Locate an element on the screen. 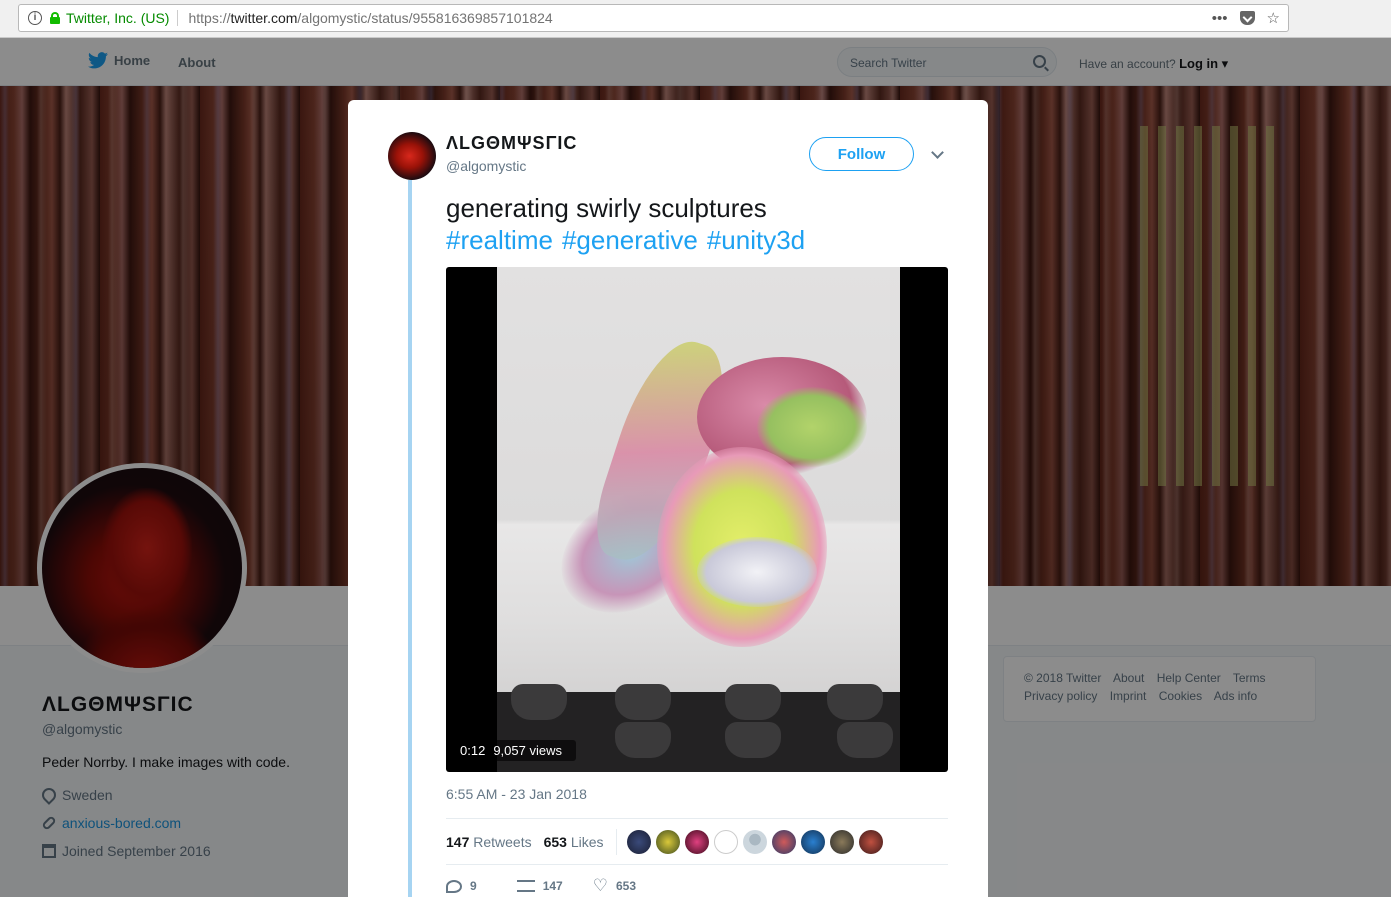 The width and height of the screenshot is (1391, 897). reply-button: 9 is located at coordinates (461, 886).